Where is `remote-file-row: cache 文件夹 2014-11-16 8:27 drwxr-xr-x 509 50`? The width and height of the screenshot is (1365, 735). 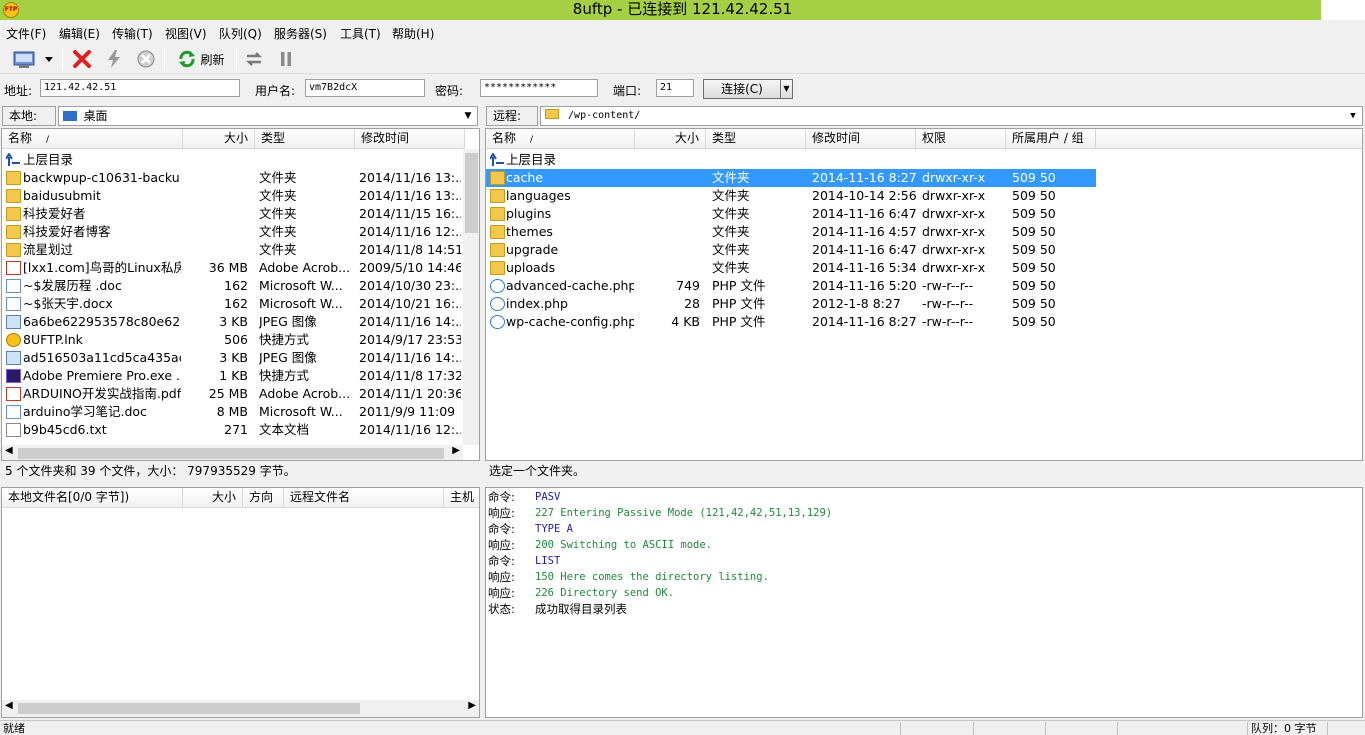 remote-file-row: cache 文件夹 2014-11-16 8:27 drwxr-xr-x 509 50 is located at coordinates (791, 178).